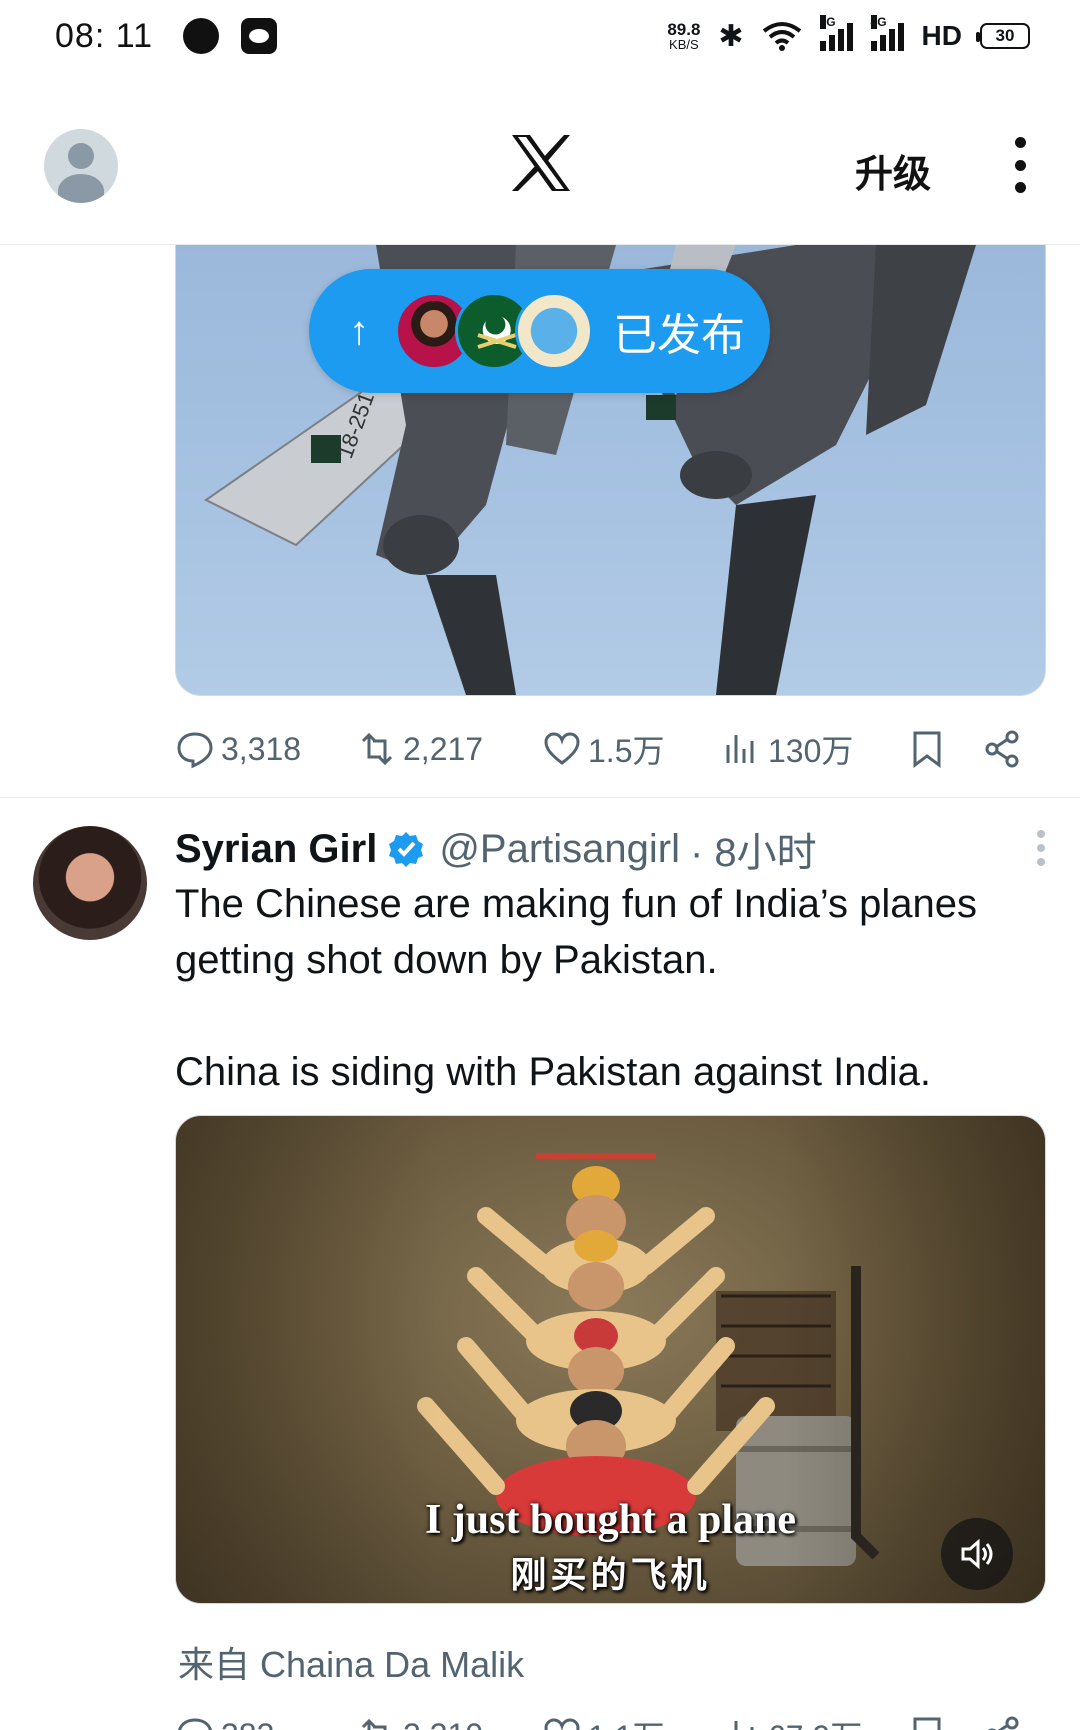  Describe the element at coordinates (540, 36) in the screenshot. I see `status-bar: 08: 11 89.8 KB/S ✱ 5G 4G HD 30` at that location.